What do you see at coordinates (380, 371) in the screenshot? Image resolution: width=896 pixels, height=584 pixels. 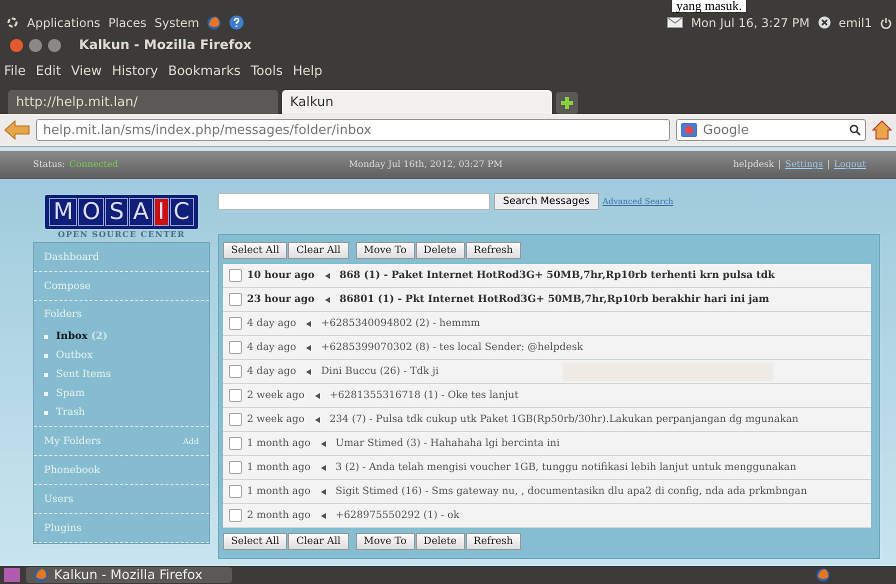 I see `message-text: Dini Buccu (26) - Tdk ji` at bounding box center [380, 371].